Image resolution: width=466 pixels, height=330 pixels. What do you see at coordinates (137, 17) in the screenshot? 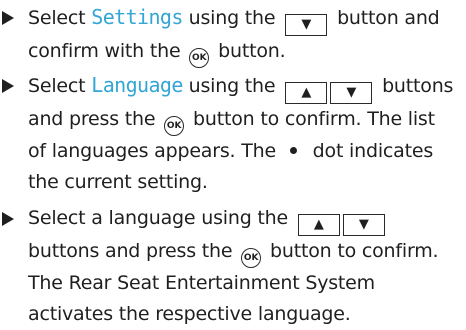
I see `menu-term-settings: Settings` at bounding box center [137, 17].